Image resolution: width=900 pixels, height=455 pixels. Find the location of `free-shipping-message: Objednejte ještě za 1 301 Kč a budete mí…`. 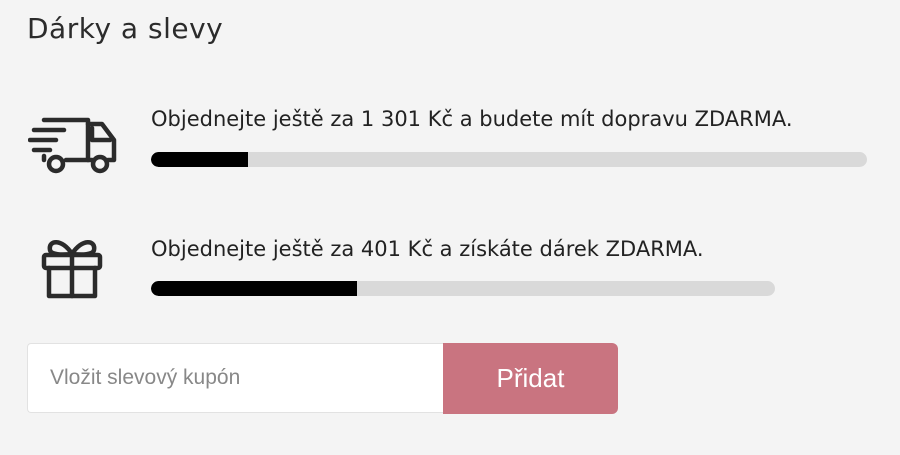

free-shipping-message: Objednejte ještě za 1 301 Kč a budete mí… is located at coordinates (472, 119).